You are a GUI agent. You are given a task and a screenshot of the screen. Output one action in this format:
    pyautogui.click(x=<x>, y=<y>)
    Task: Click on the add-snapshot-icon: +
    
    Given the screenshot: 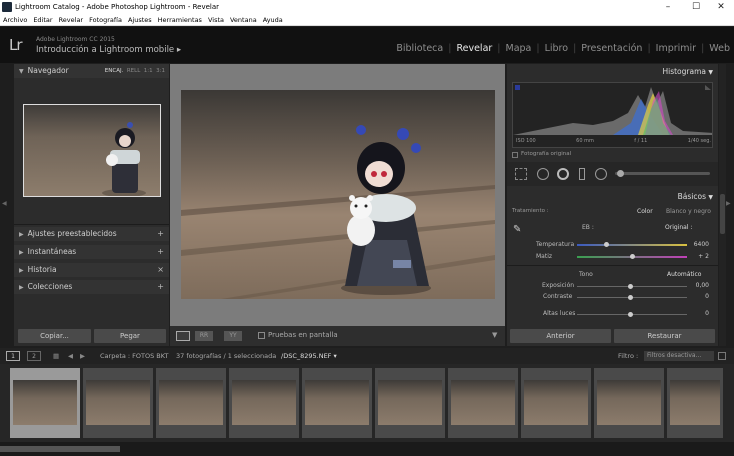 What is the action you would take?
    pyautogui.click(x=160, y=252)
    